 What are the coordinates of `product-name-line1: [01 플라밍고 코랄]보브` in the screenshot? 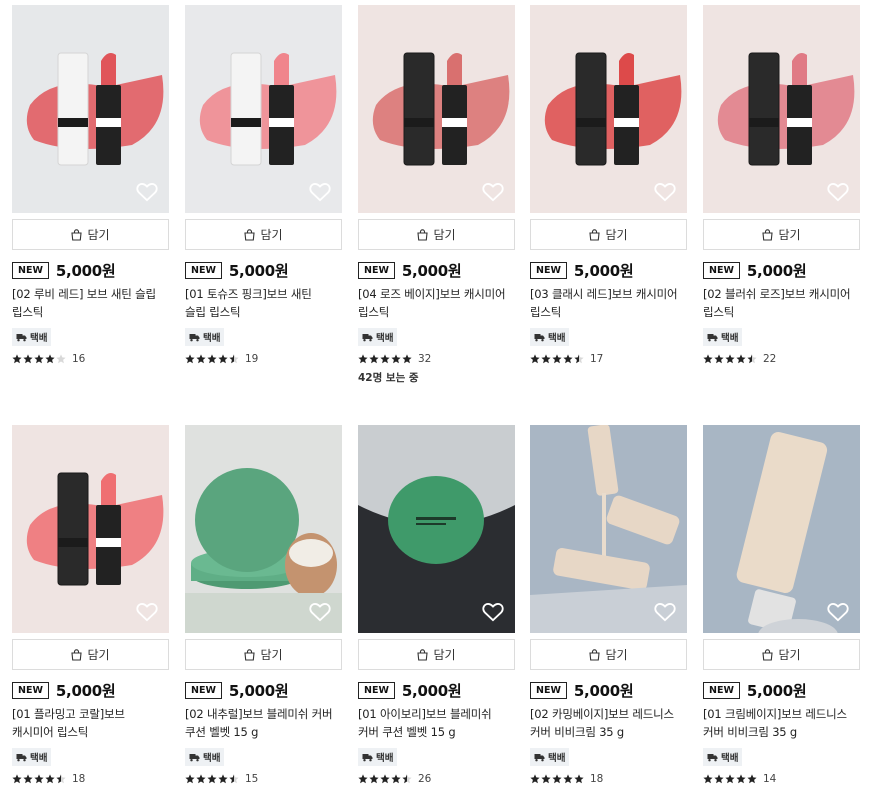 It's located at (68, 714).